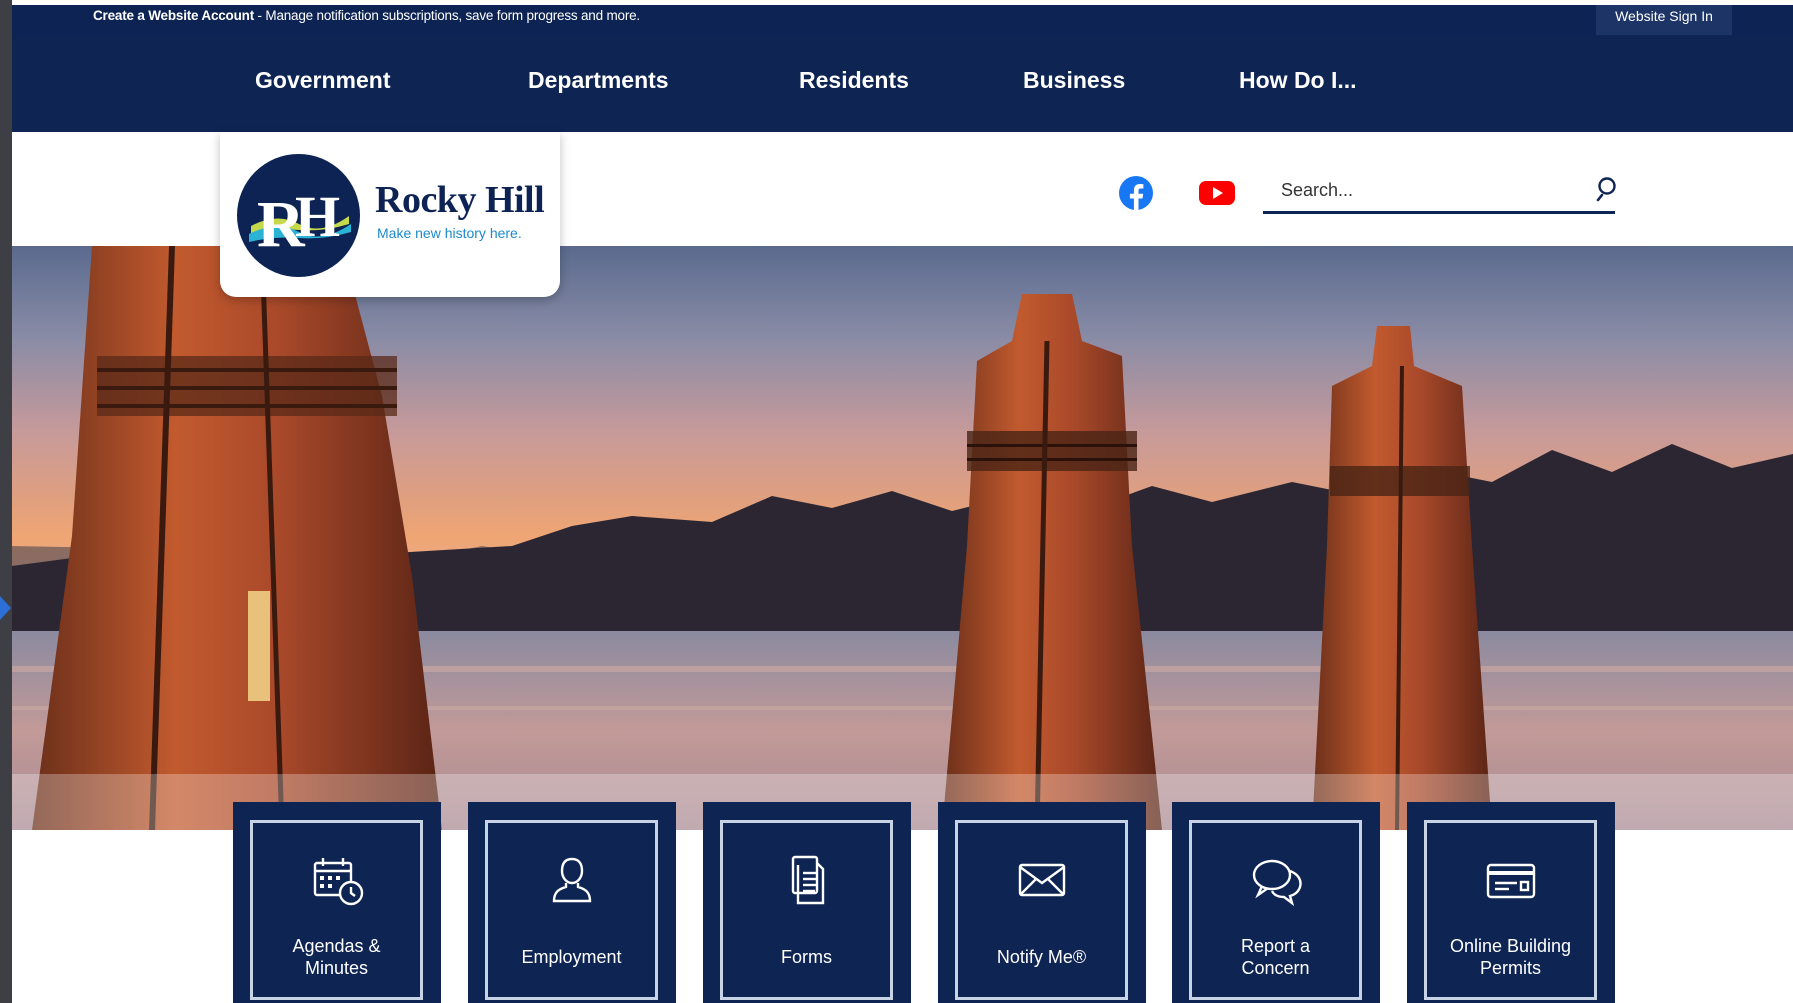 The width and height of the screenshot is (1793, 1003). What do you see at coordinates (1413, 190) in the screenshot?
I see `search-input` at bounding box center [1413, 190].